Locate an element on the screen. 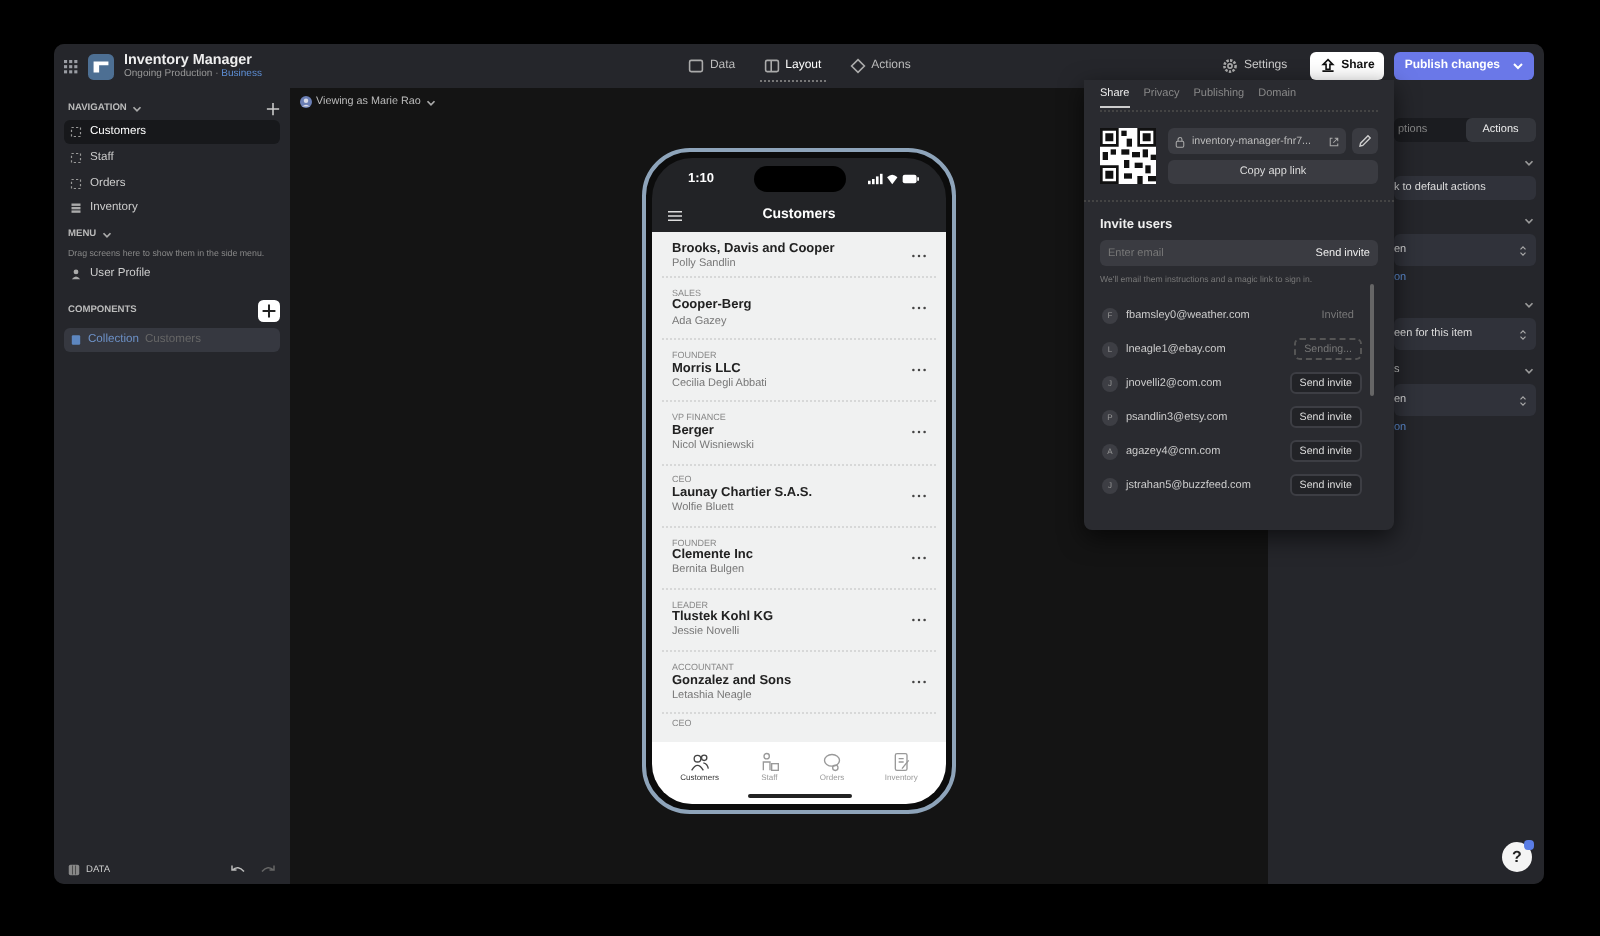 The width and height of the screenshot is (1600, 936). collection-icon is located at coordinates (76, 339).